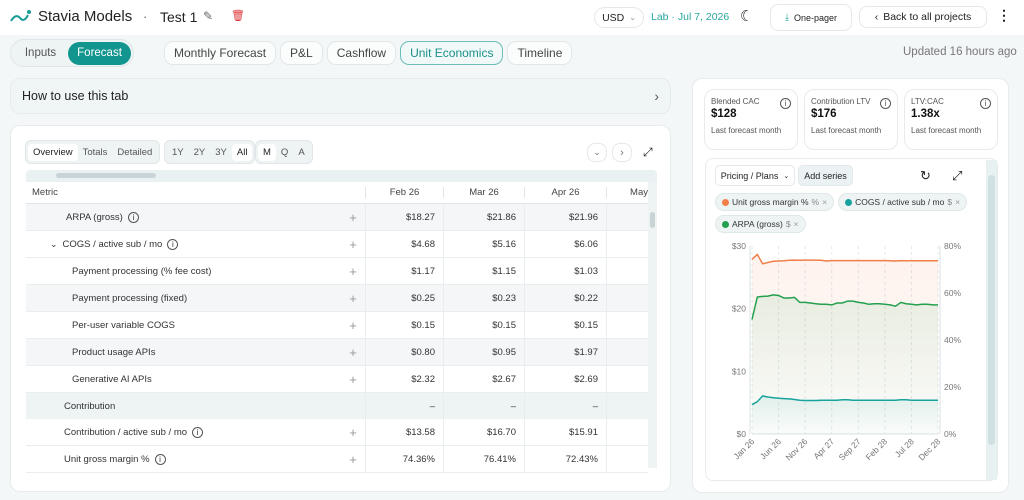  I want to click on period-q: Q, so click(284, 152).